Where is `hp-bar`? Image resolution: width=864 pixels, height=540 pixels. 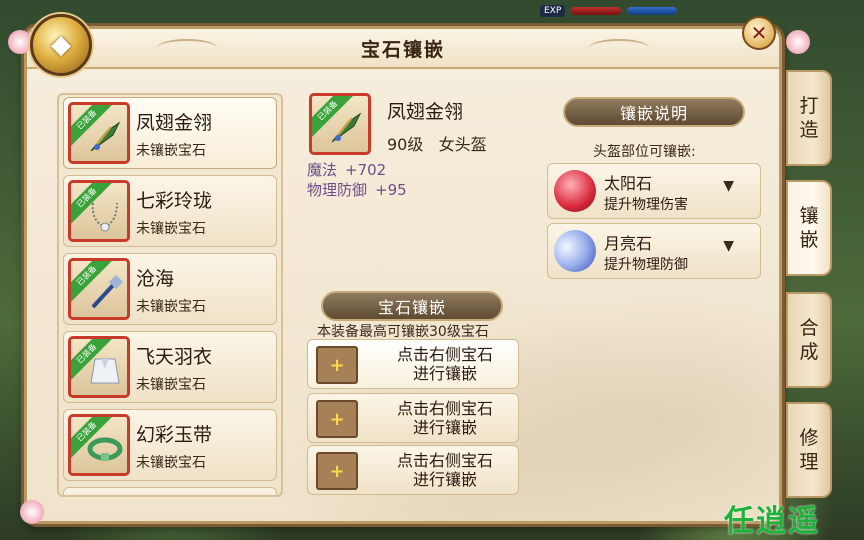
hp-bar is located at coordinates (596, 11).